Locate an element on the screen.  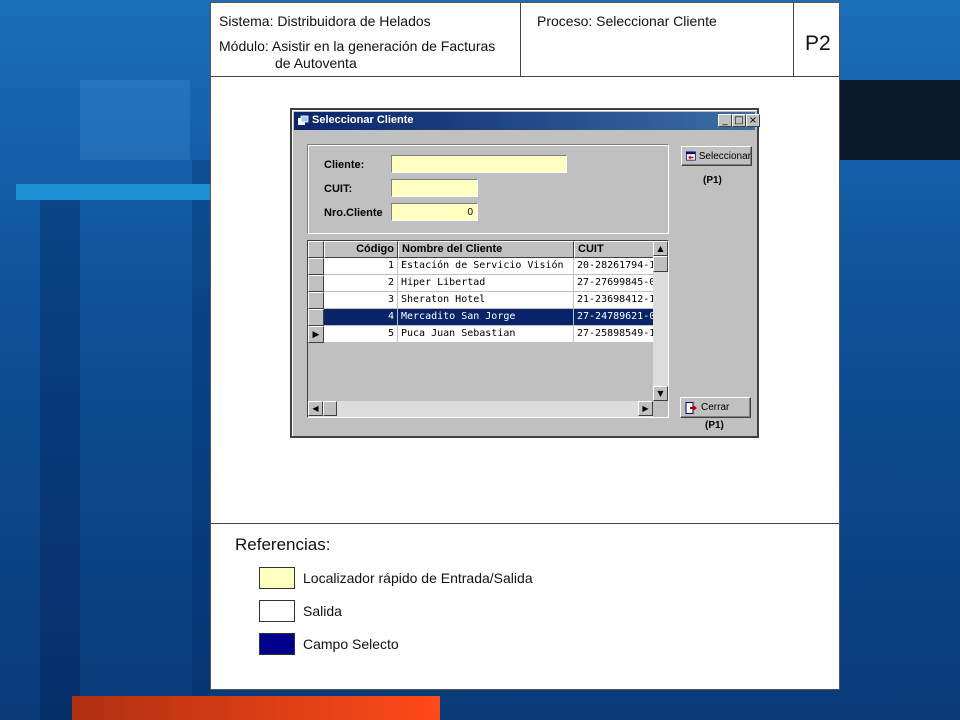
cell-cuit: 27-27699845-0 is located at coordinates (615, 283).